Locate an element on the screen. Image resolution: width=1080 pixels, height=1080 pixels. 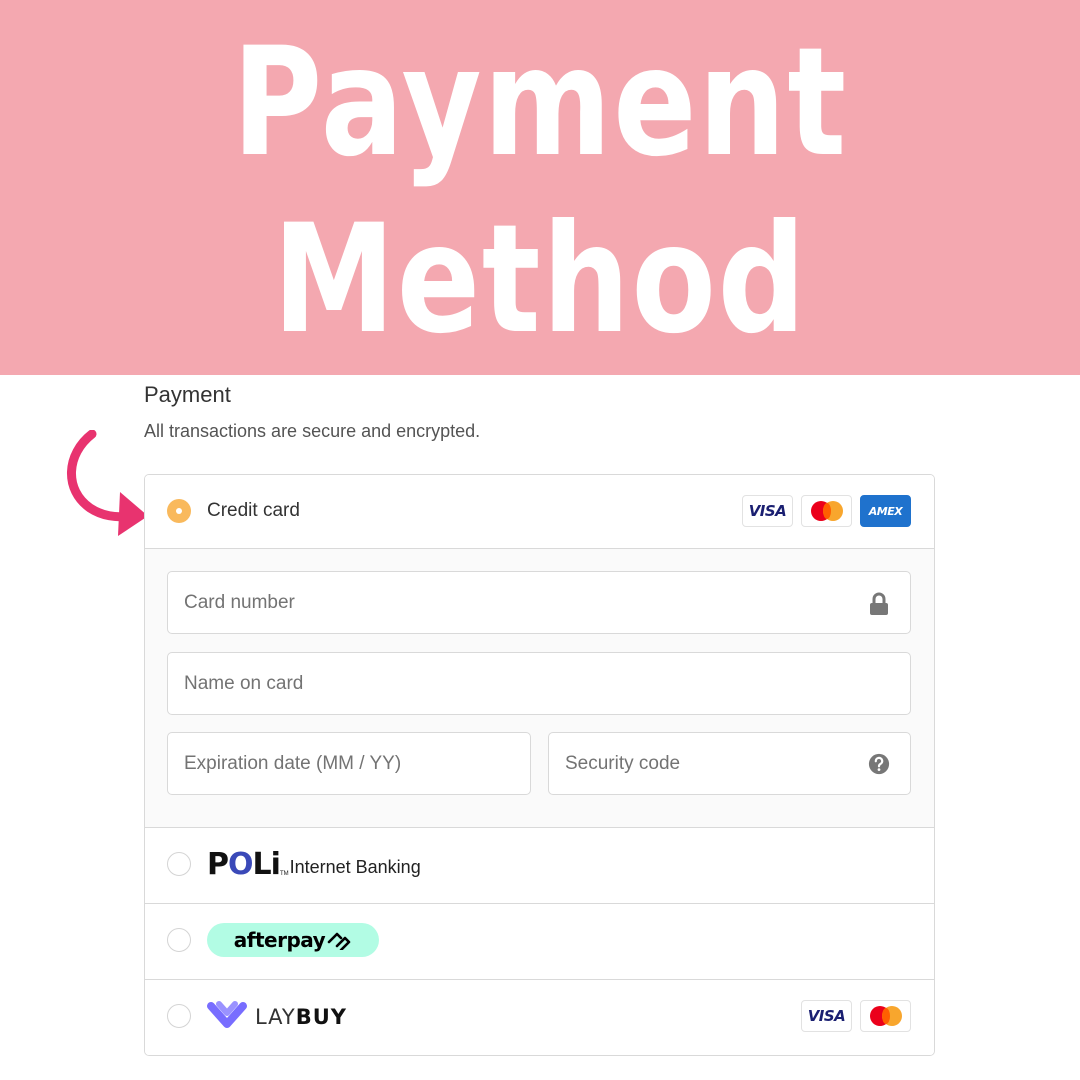
name-on-card-input is located at coordinates (539, 683).